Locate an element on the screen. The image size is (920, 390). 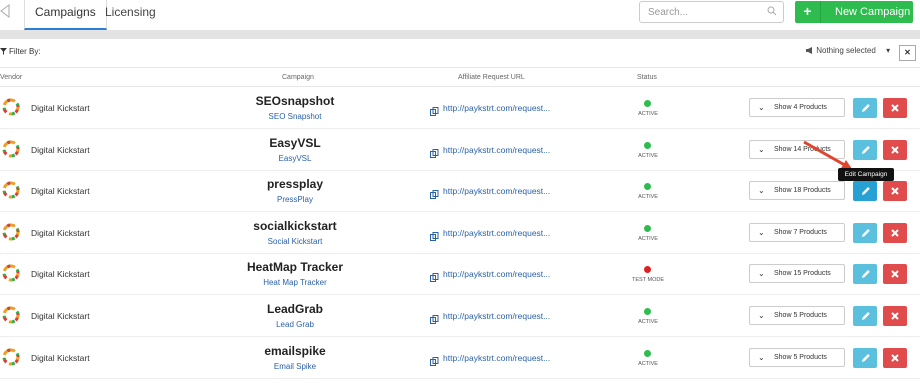
campaign-logo: LeadGrab is located at coordinates (294, 309).